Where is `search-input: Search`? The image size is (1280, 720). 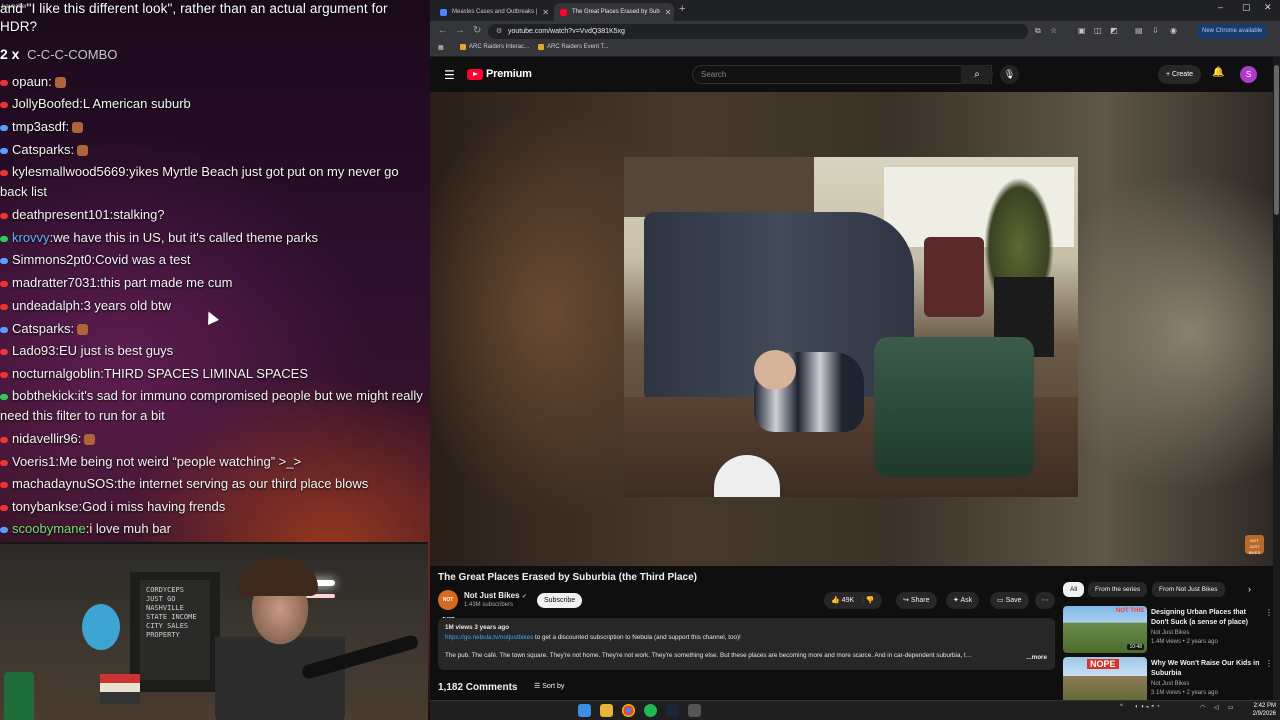
search-input: Search is located at coordinates (842, 74).